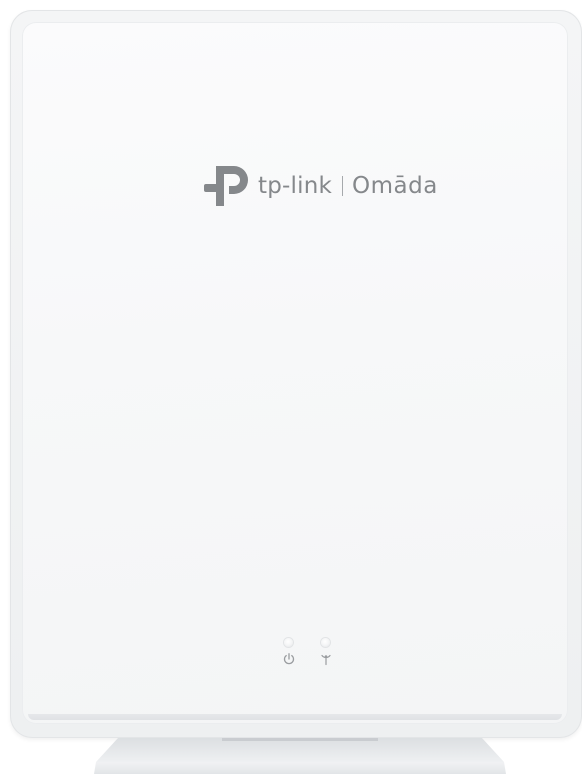 The width and height of the screenshot is (582, 774). I want to click on wireless-antenna-icon, so click(326, 660).